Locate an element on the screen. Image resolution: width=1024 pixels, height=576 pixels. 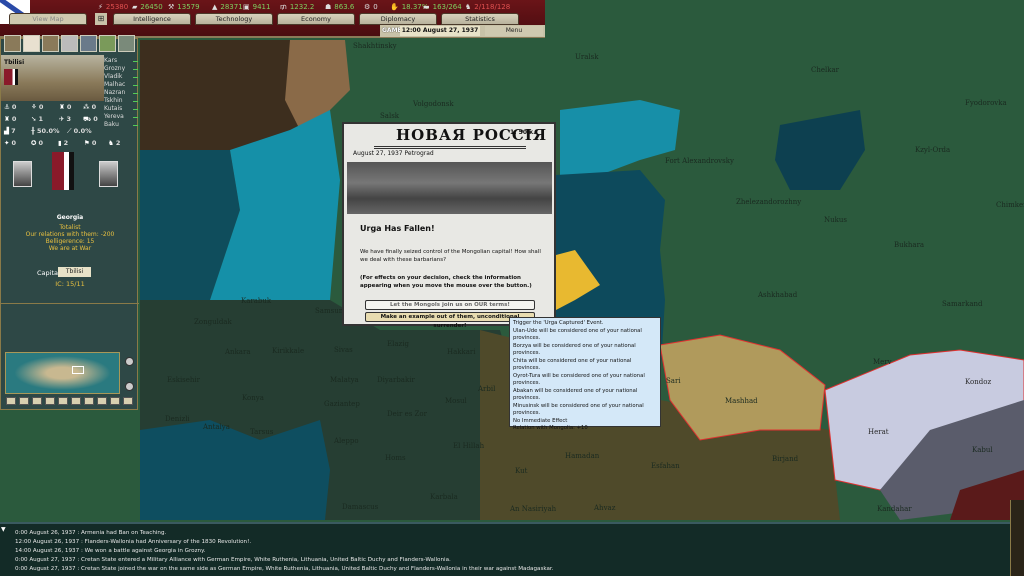
filter-army-icon is located at coordinates (89, 401).